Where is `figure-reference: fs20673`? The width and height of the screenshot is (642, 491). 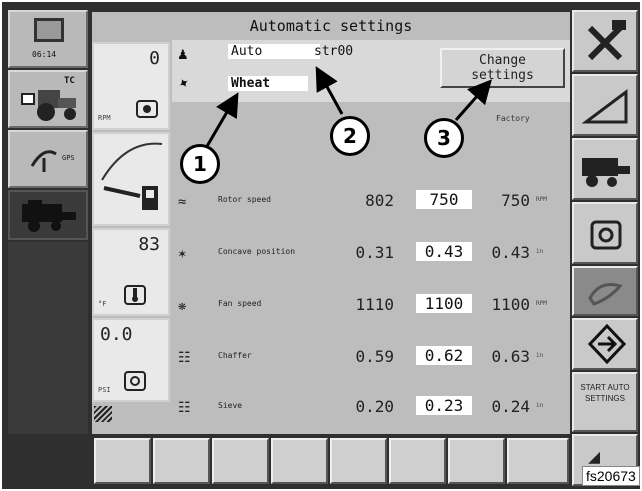 figure-reference: fs20673 is located at coordinates (611, 476).